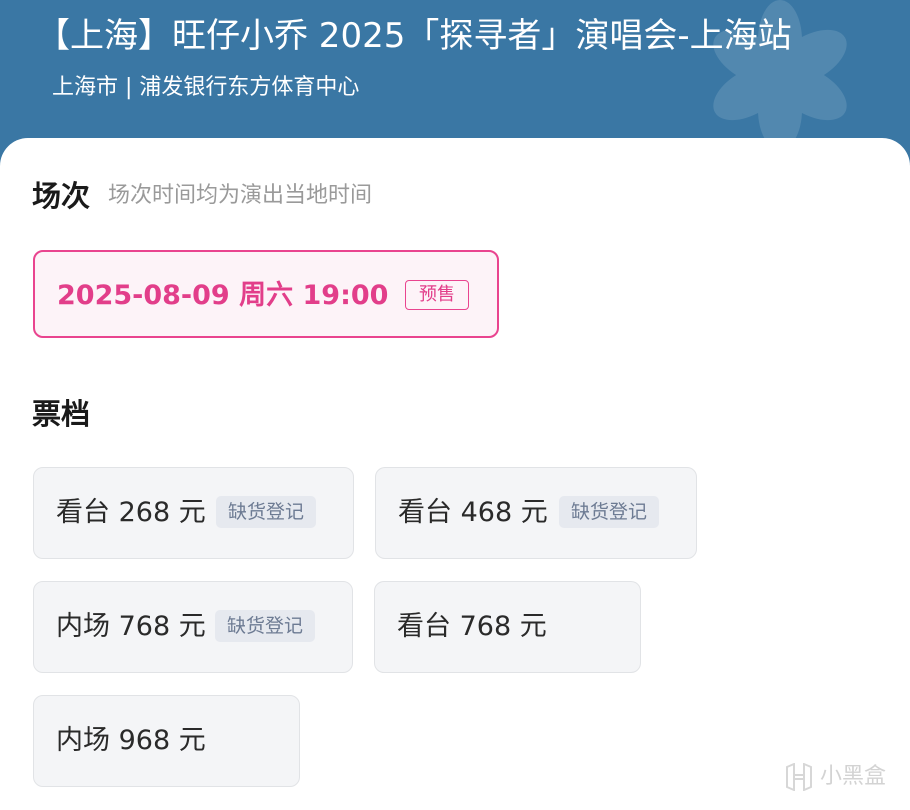 The image size is (910, 810). What do you see at coordinates (414, 36) in the screenshot?
I see `event-title: 【上海】旺仔小乔 2025「探寻者」演唱会-上海站` at bounding box center [414, 36].